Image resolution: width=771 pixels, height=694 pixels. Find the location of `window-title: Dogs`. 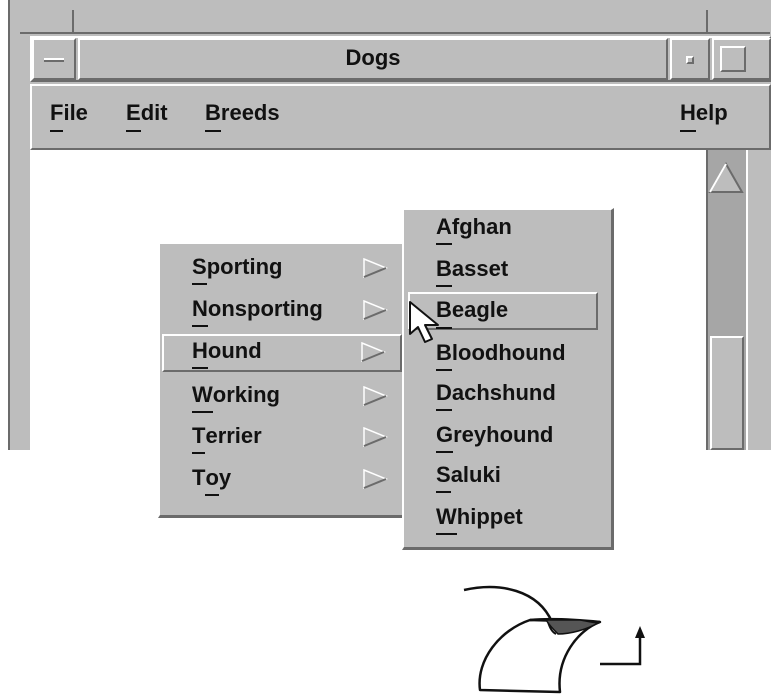

window-title: Dogs is located at coordinates (373, 57).